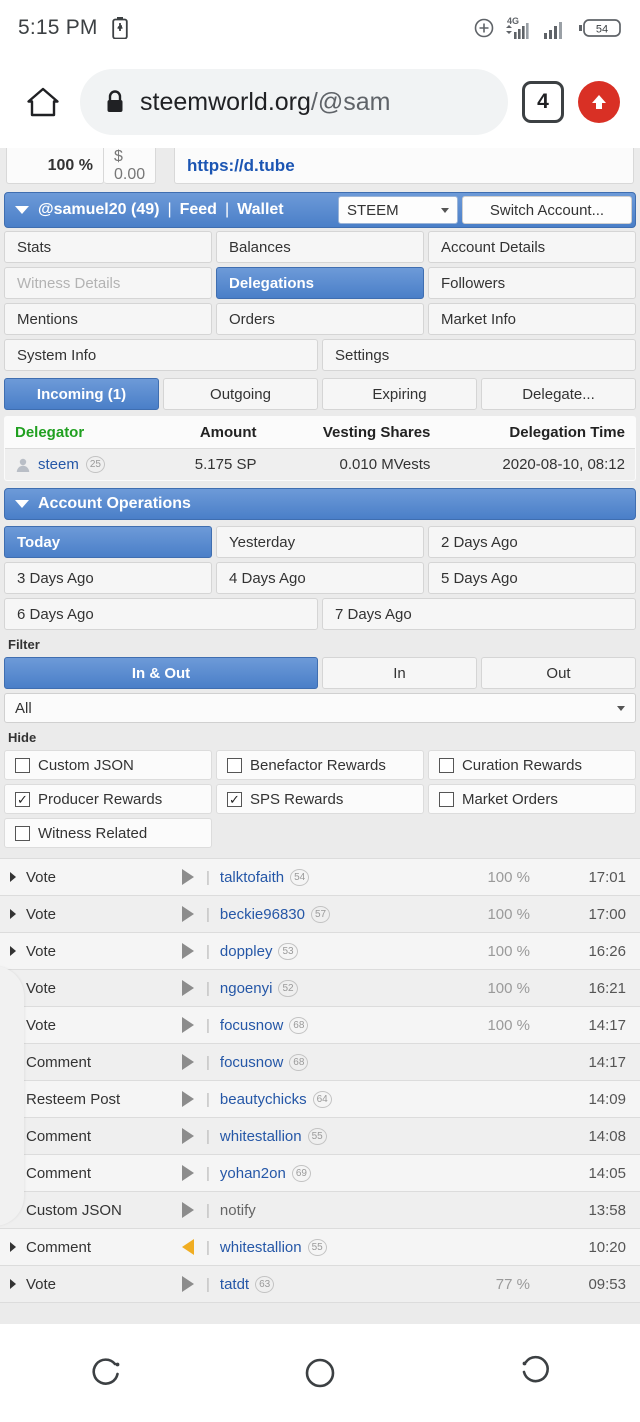  Describe the element at coordinates (294, 102) in the screenshot. I see `url-bar: steemworld.org/@sam` at that location.